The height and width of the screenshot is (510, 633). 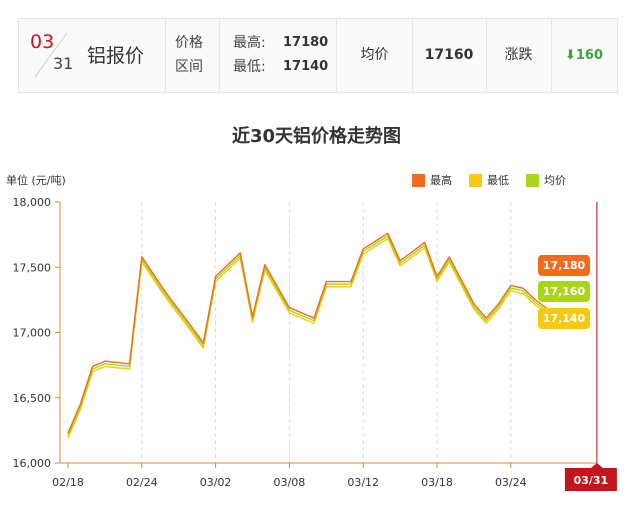 What do you see at coordinates (437, 482) in the screenshot?
I see `x-tick-label: 03/18` at bounding box center [437, 482].